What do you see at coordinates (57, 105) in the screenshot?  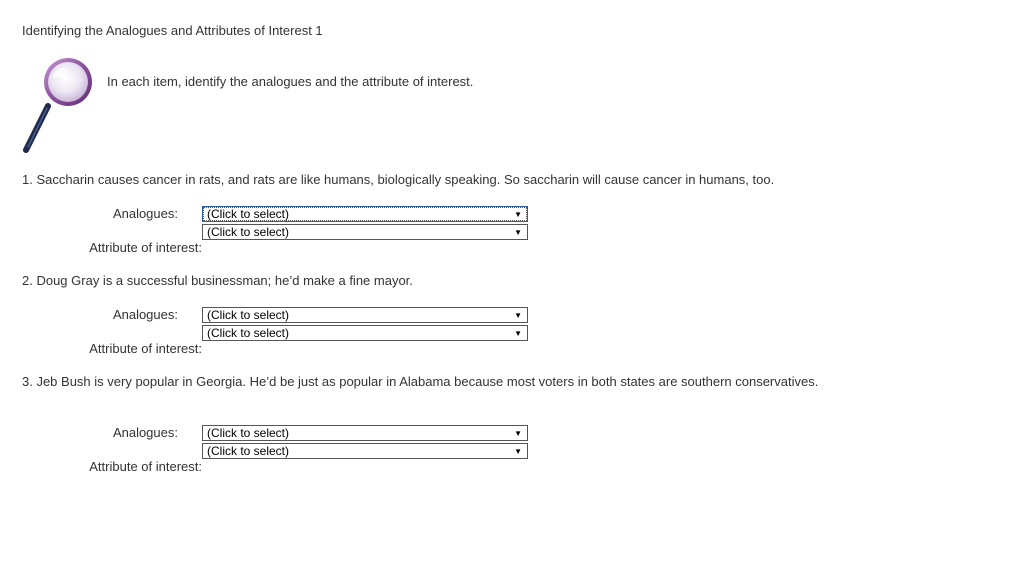 I see `magnifying-glass-icon` at bounding box center [57, 105].